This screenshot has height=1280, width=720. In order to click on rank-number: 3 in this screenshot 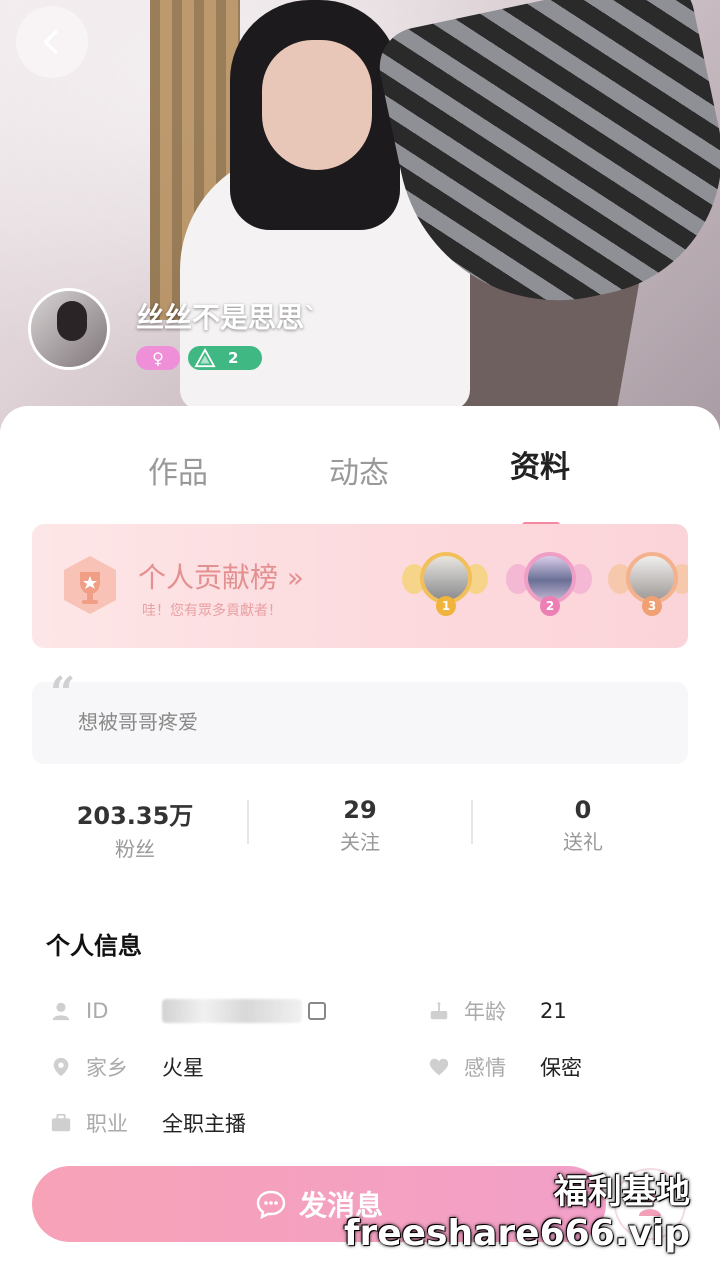, I will do `click(652, 606)`.